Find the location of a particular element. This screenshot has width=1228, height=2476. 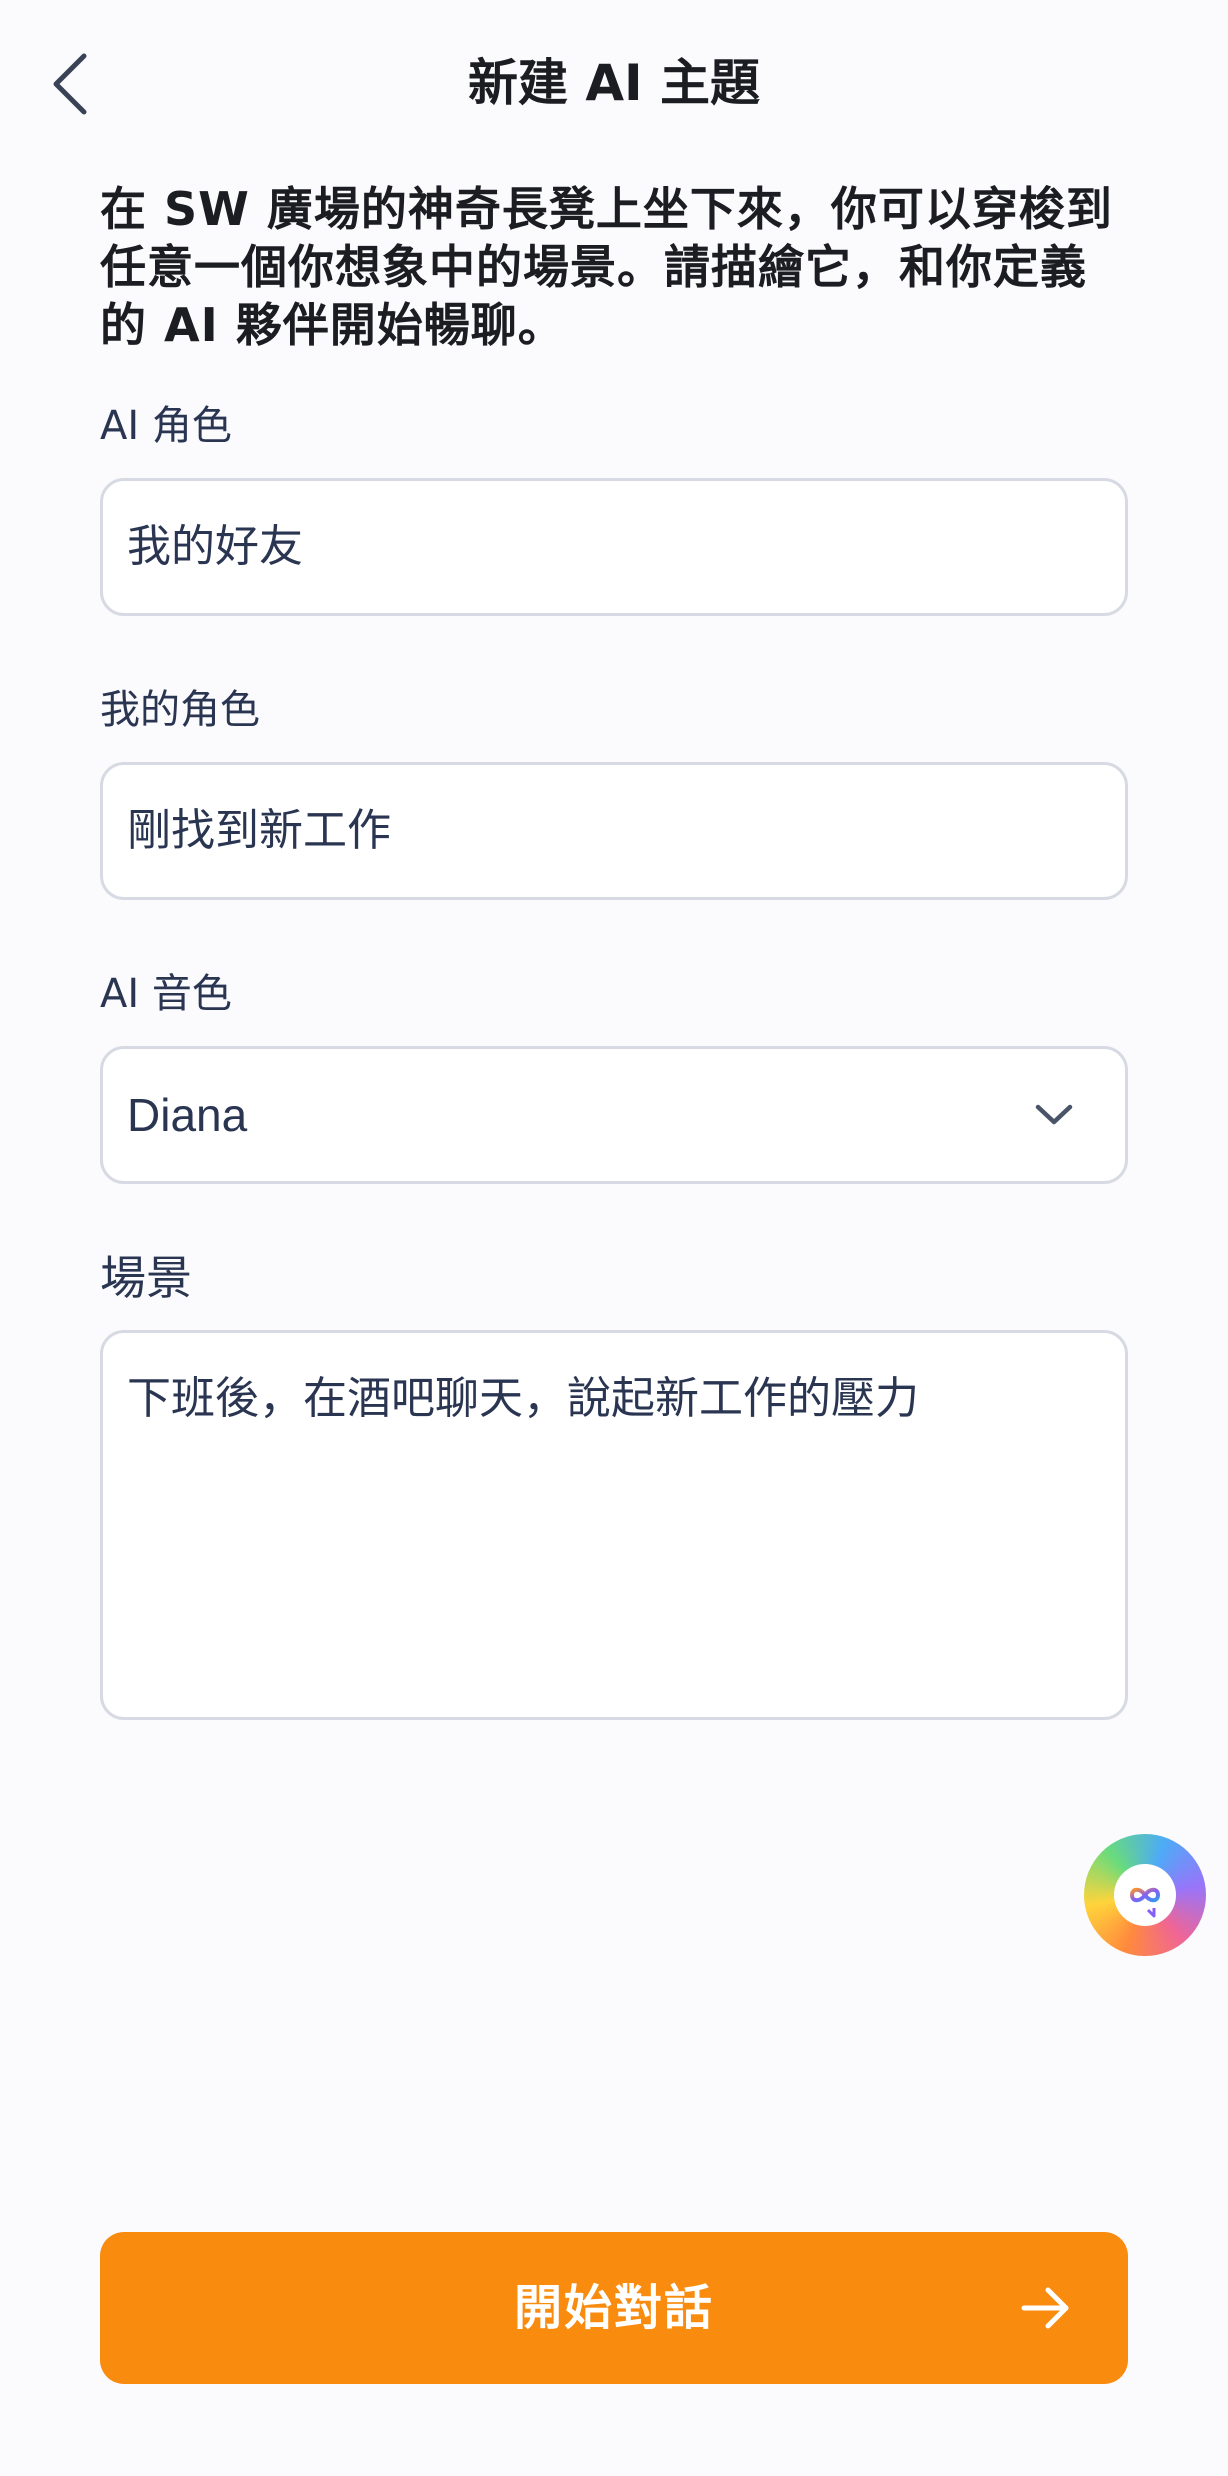

scene-textarea: 下班後，在酒吧聊天，說起新工作的壓力 is located at coordinates (614, 1525).